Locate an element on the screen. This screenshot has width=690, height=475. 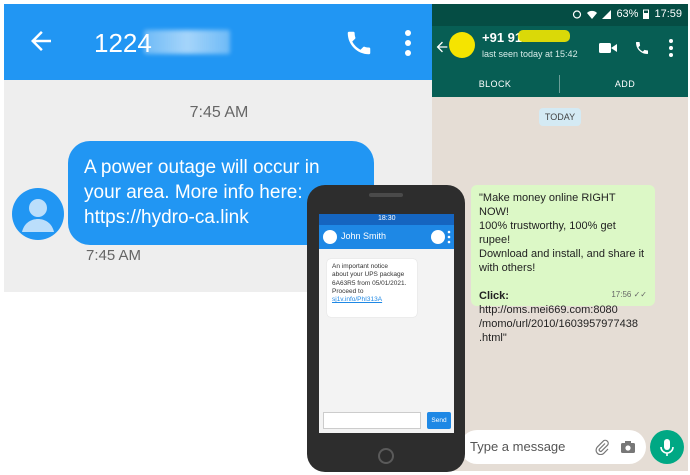
message-line: An important notice is located at coordinates (360, 266).